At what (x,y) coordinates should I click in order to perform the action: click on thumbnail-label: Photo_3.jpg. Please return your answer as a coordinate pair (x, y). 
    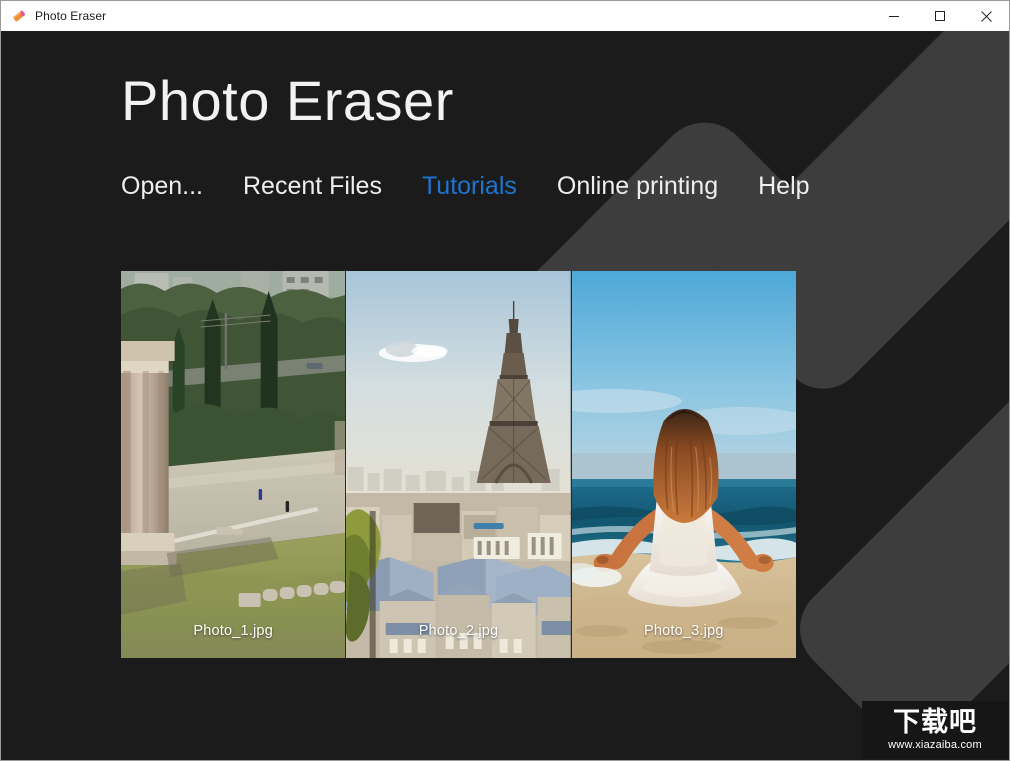
    Looking at the image, I should click on (684, 631).